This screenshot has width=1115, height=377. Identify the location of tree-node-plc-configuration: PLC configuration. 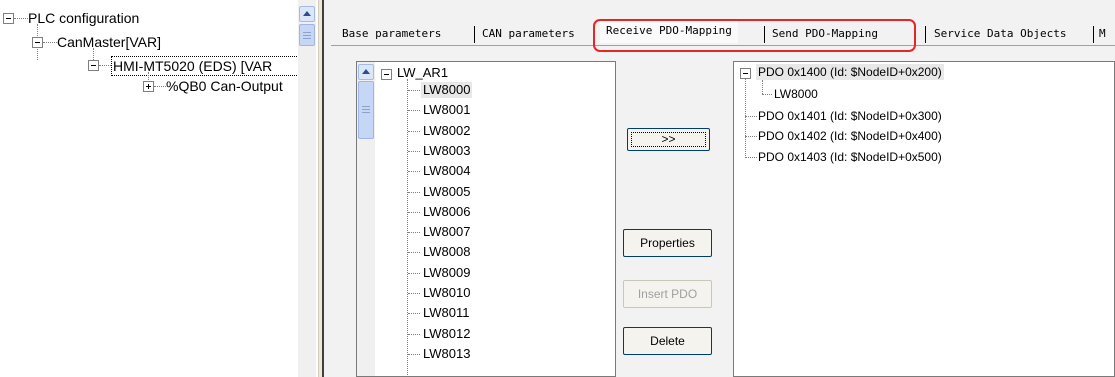
(83, 18).